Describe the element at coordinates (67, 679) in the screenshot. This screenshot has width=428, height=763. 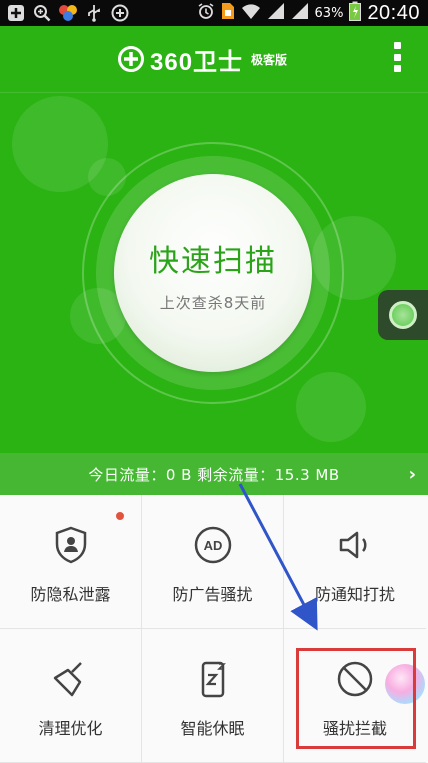
I see `broom-icon` at that location.